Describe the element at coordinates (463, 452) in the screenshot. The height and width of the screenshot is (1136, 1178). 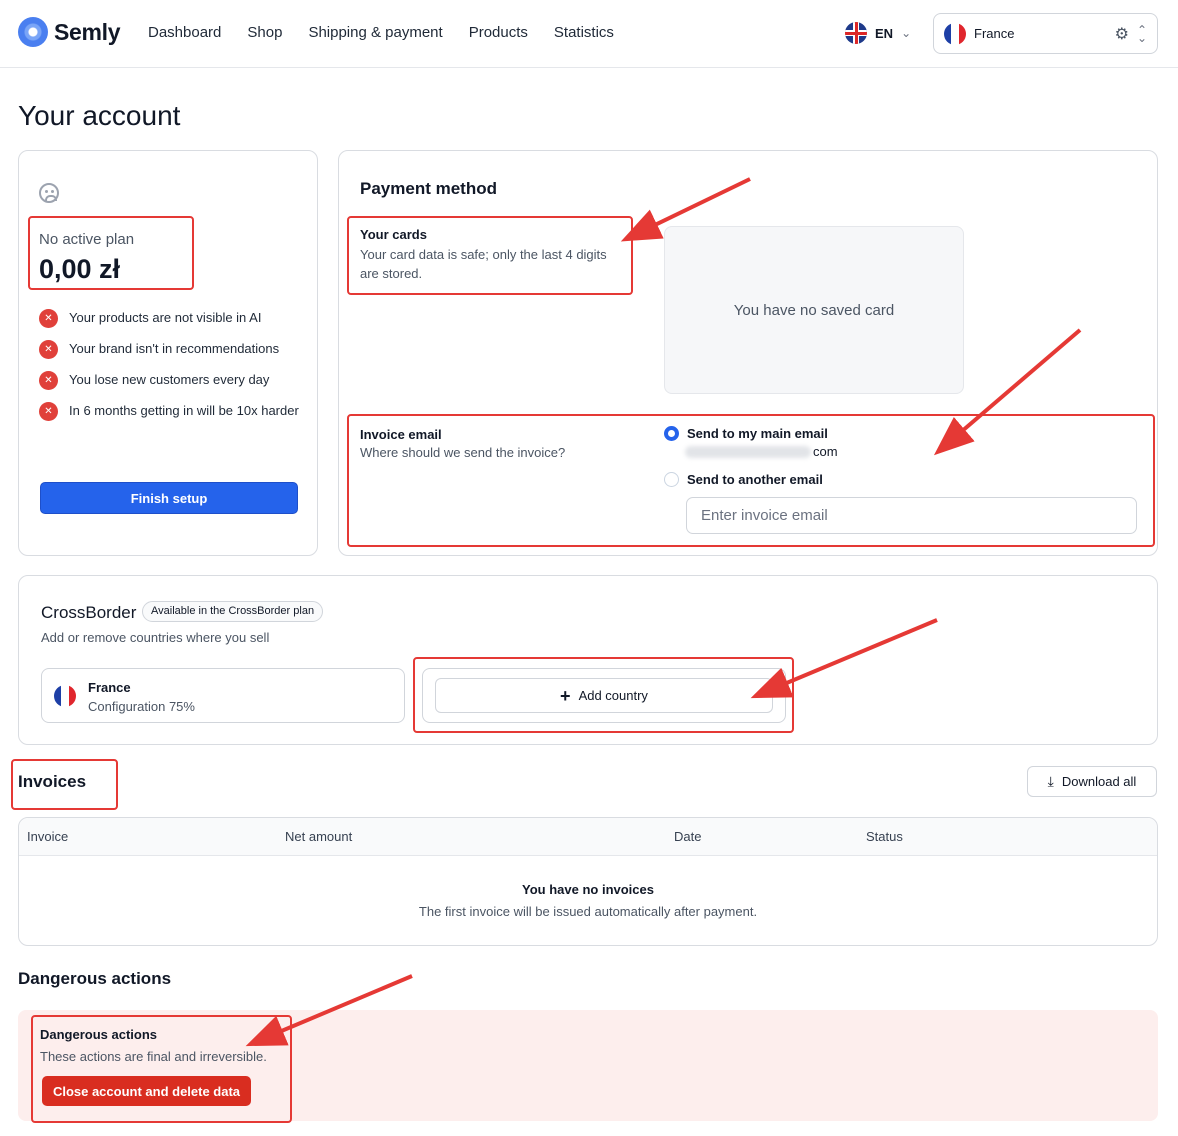
I see `invoice-email-description: Where should we send the invoice?` at that location.